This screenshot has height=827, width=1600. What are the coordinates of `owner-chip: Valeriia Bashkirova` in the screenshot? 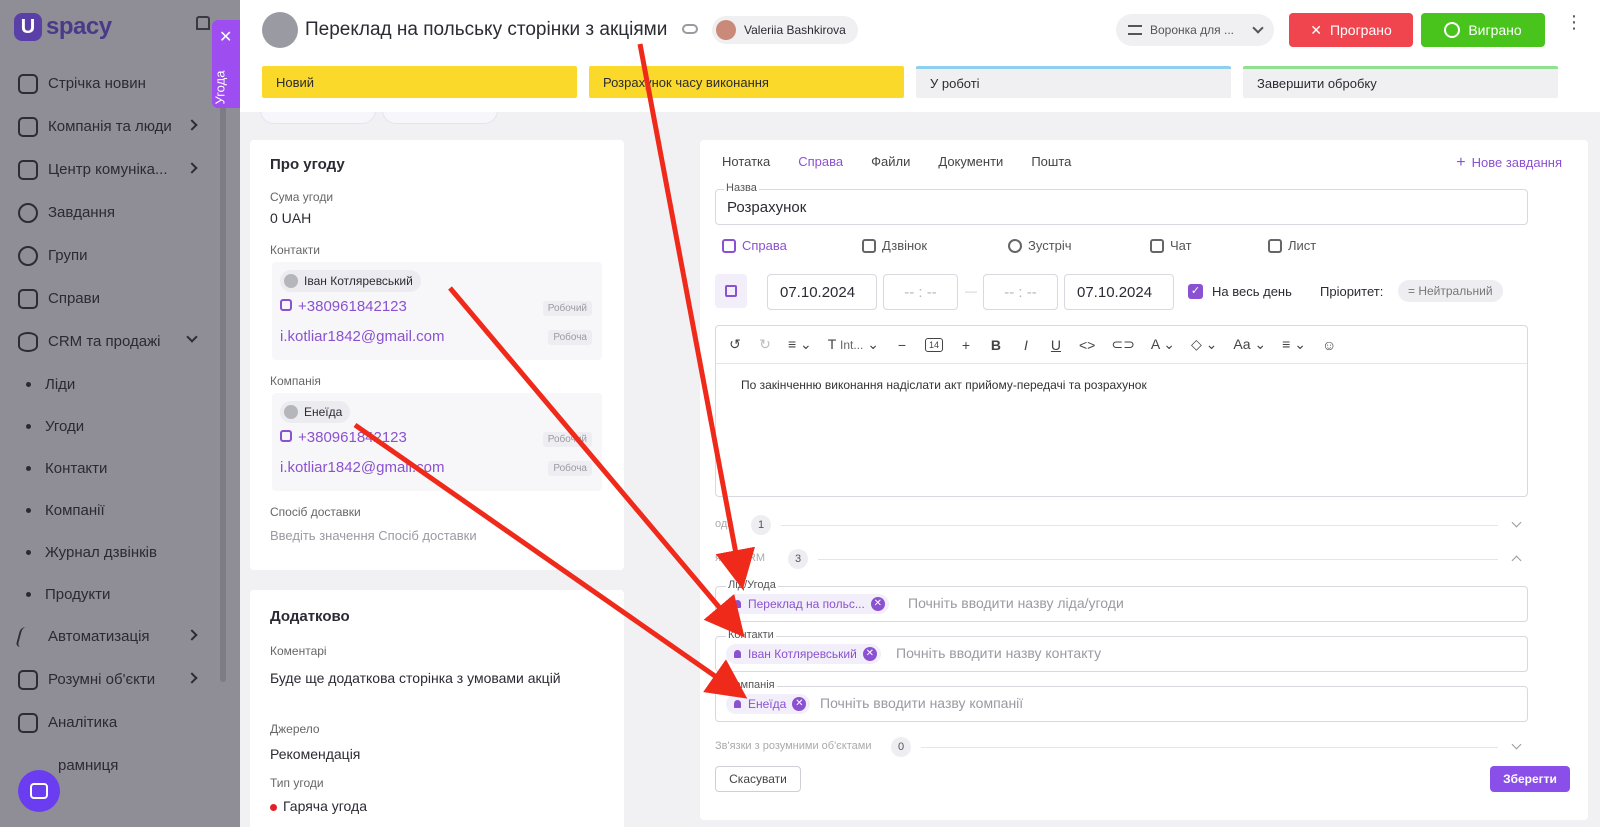 It's located at (785, 30).